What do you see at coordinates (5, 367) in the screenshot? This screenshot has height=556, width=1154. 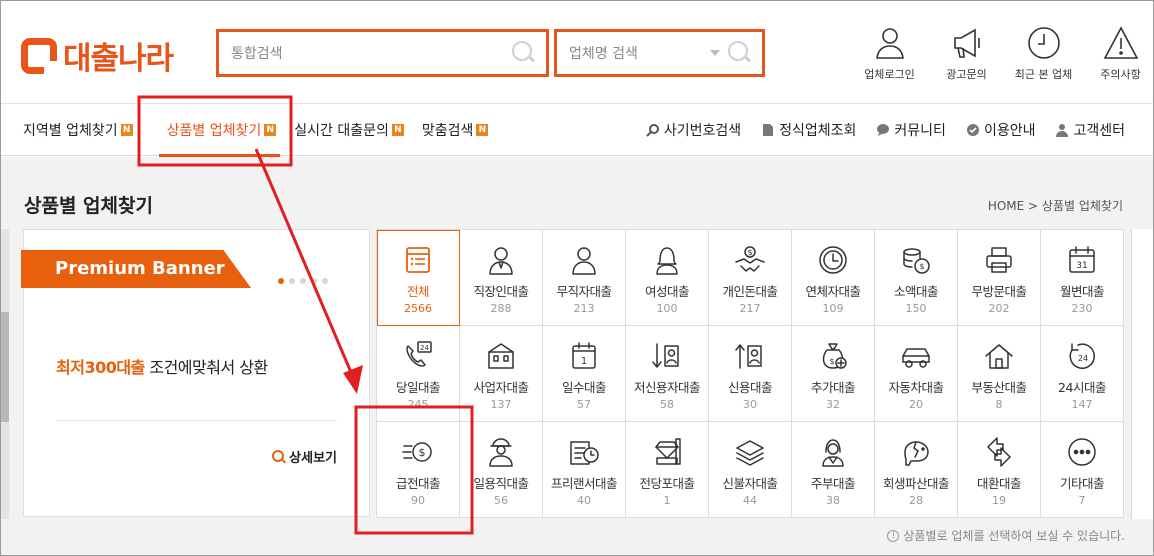 I see `side-scroll-strip-dark` at bounding box center [5, 367].